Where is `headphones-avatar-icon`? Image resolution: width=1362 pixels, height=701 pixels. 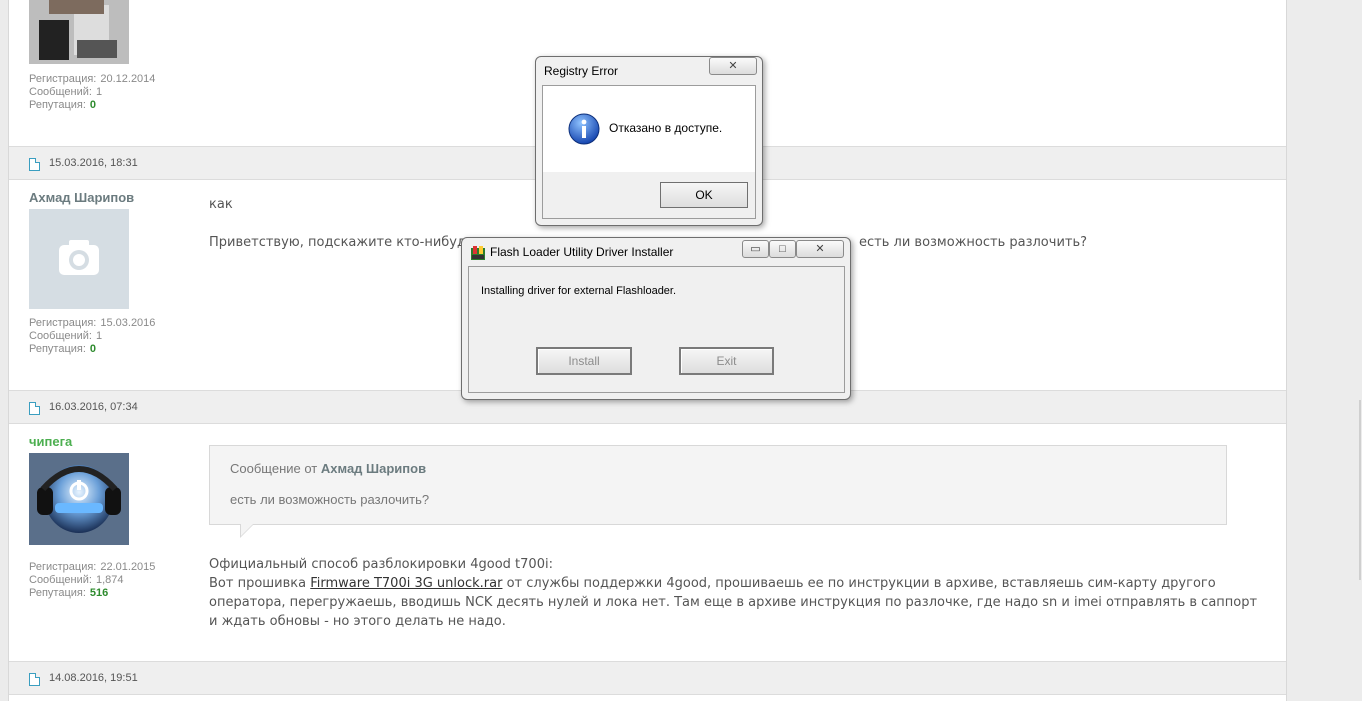
headphones-avatar-icon is located at coordinates (79, 499).